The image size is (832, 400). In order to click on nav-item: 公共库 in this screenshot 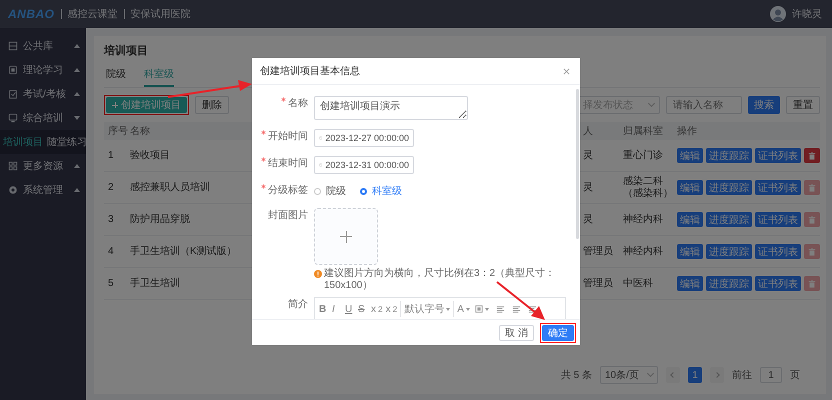, I will do `click(43, 46)`.